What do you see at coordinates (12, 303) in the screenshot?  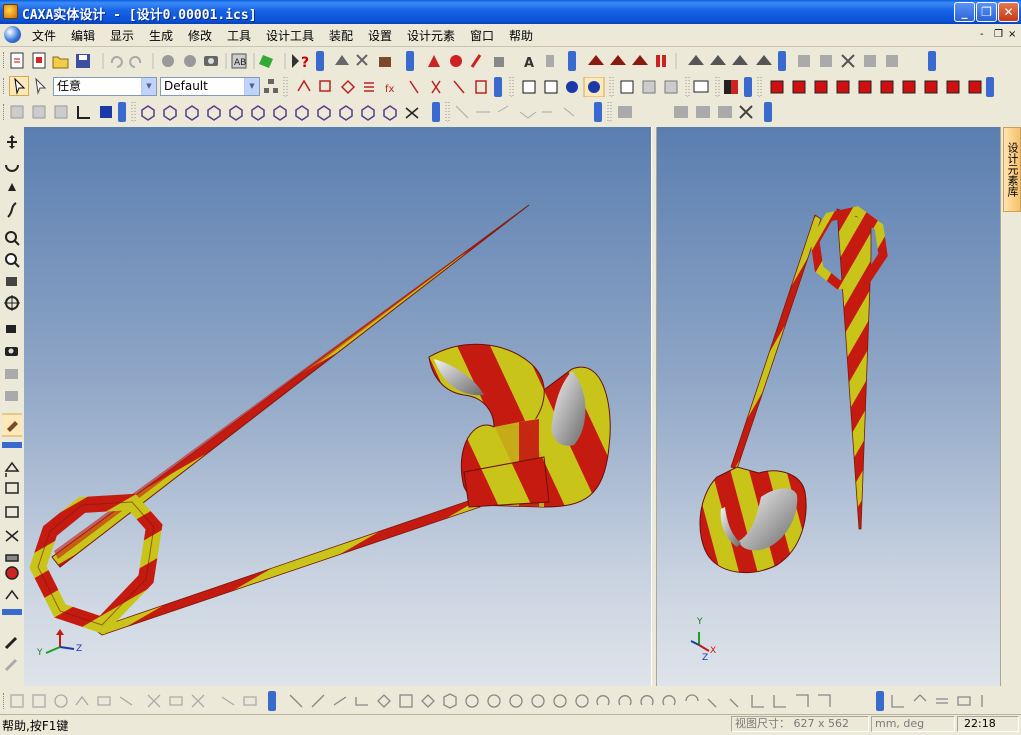 I see `fit-view-icon` at bounding box center [12, 303].